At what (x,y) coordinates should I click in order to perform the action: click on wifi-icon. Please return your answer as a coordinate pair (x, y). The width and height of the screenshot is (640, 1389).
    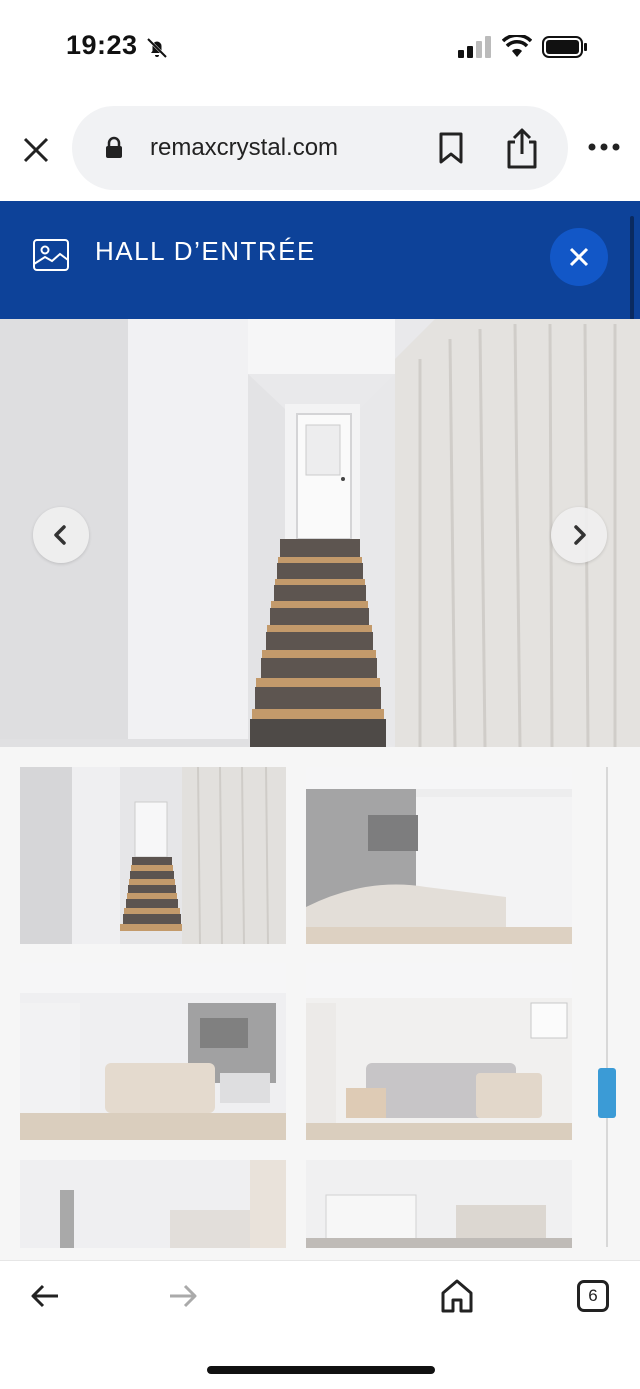
    Looking at the image, I should click on (517, 46).